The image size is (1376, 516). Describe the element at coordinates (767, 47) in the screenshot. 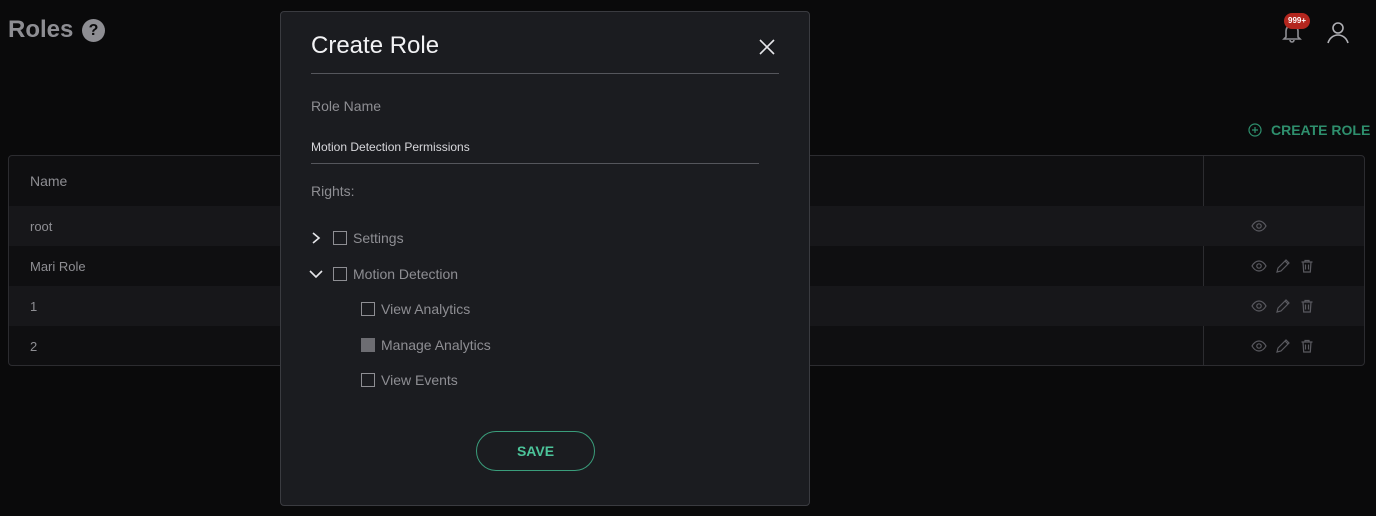

I see `close-icon` at that location.